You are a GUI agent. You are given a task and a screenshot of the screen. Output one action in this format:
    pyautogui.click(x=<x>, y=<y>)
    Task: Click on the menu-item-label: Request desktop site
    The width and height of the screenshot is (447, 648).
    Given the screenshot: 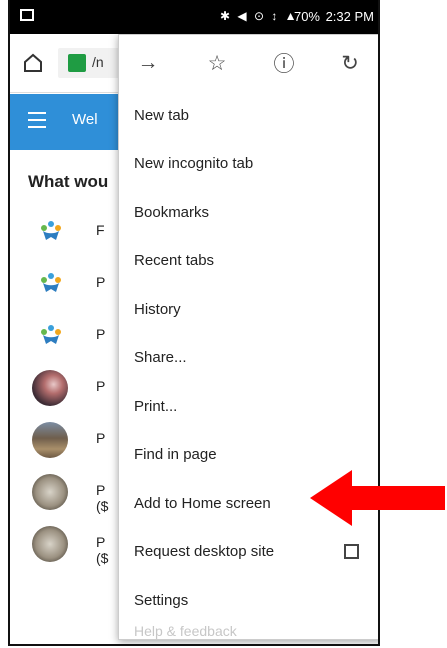 What is the action you would take?
    pyautogui.click(x=204, y=552)
    